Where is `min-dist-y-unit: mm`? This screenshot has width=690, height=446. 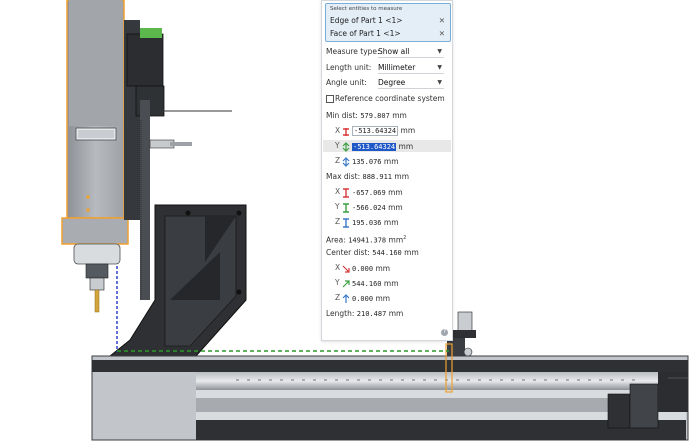
min-dist-y-unit: mm is located at coordinates (406, 146).